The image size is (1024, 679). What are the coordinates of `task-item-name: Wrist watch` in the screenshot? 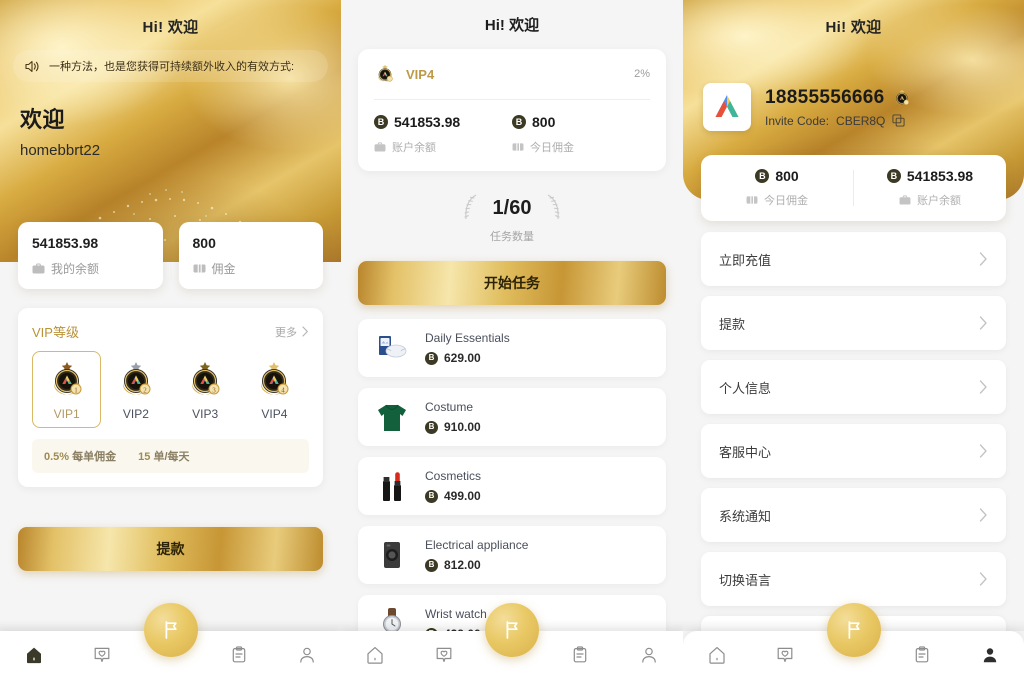 It's located at (456, 614).